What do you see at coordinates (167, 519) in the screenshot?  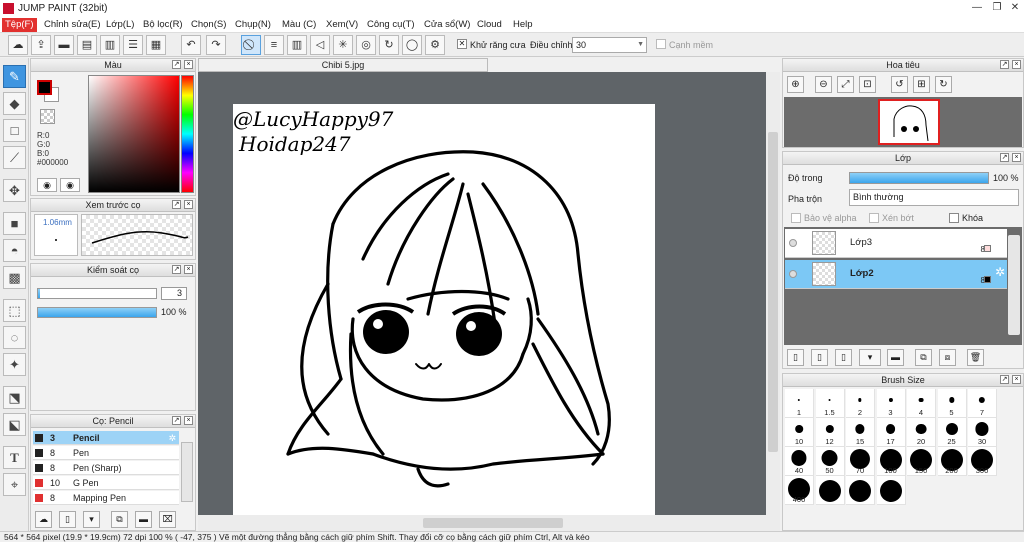 I see `brush-delete-icon: ⌧` at bounding box center [167, 519].